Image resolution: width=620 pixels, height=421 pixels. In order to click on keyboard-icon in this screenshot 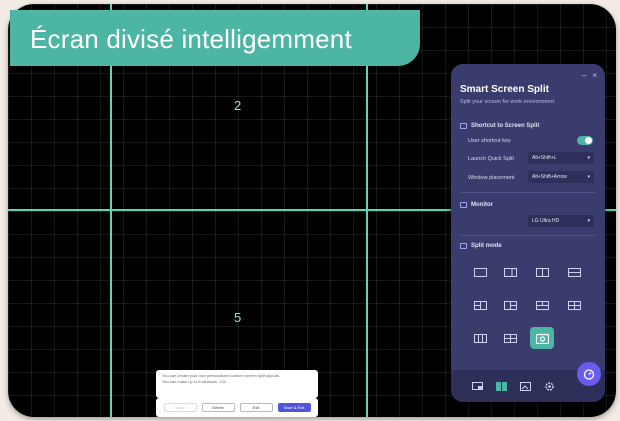, I will do `click(463, 126)`.